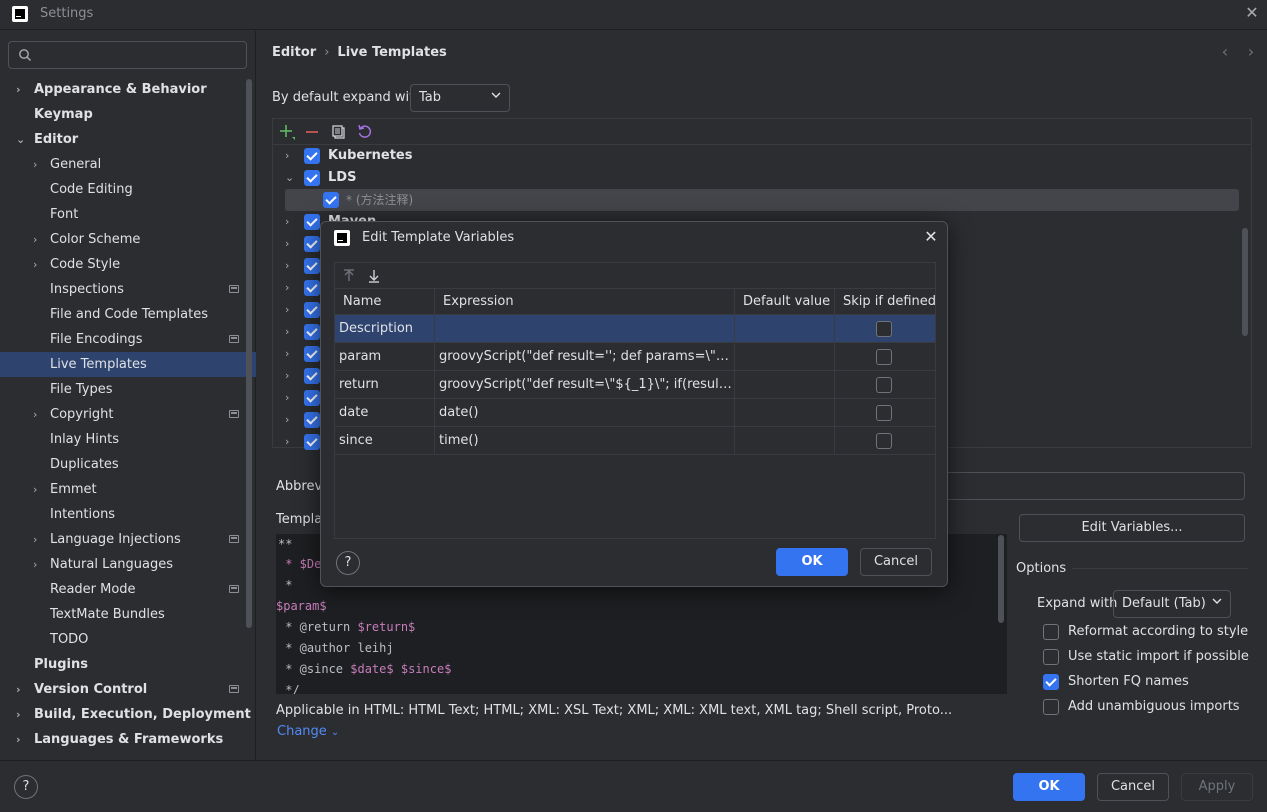 This screenshot has height=812, width=1267. I want to click on sidebar-item-inspections: Inspections, so click(128, 289).